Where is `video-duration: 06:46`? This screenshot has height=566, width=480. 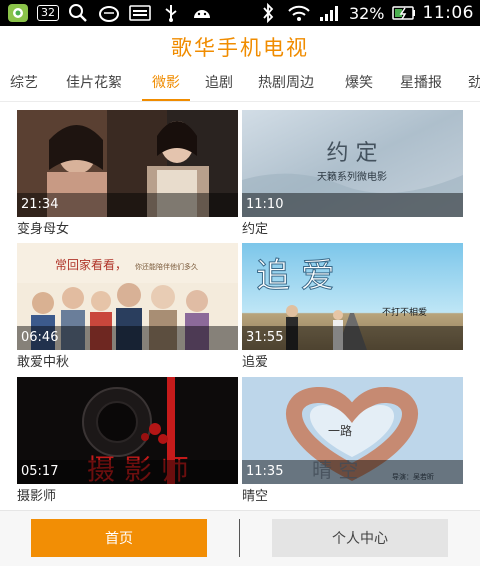
video-duration: 06:46 is located at coordinates (127, 338).